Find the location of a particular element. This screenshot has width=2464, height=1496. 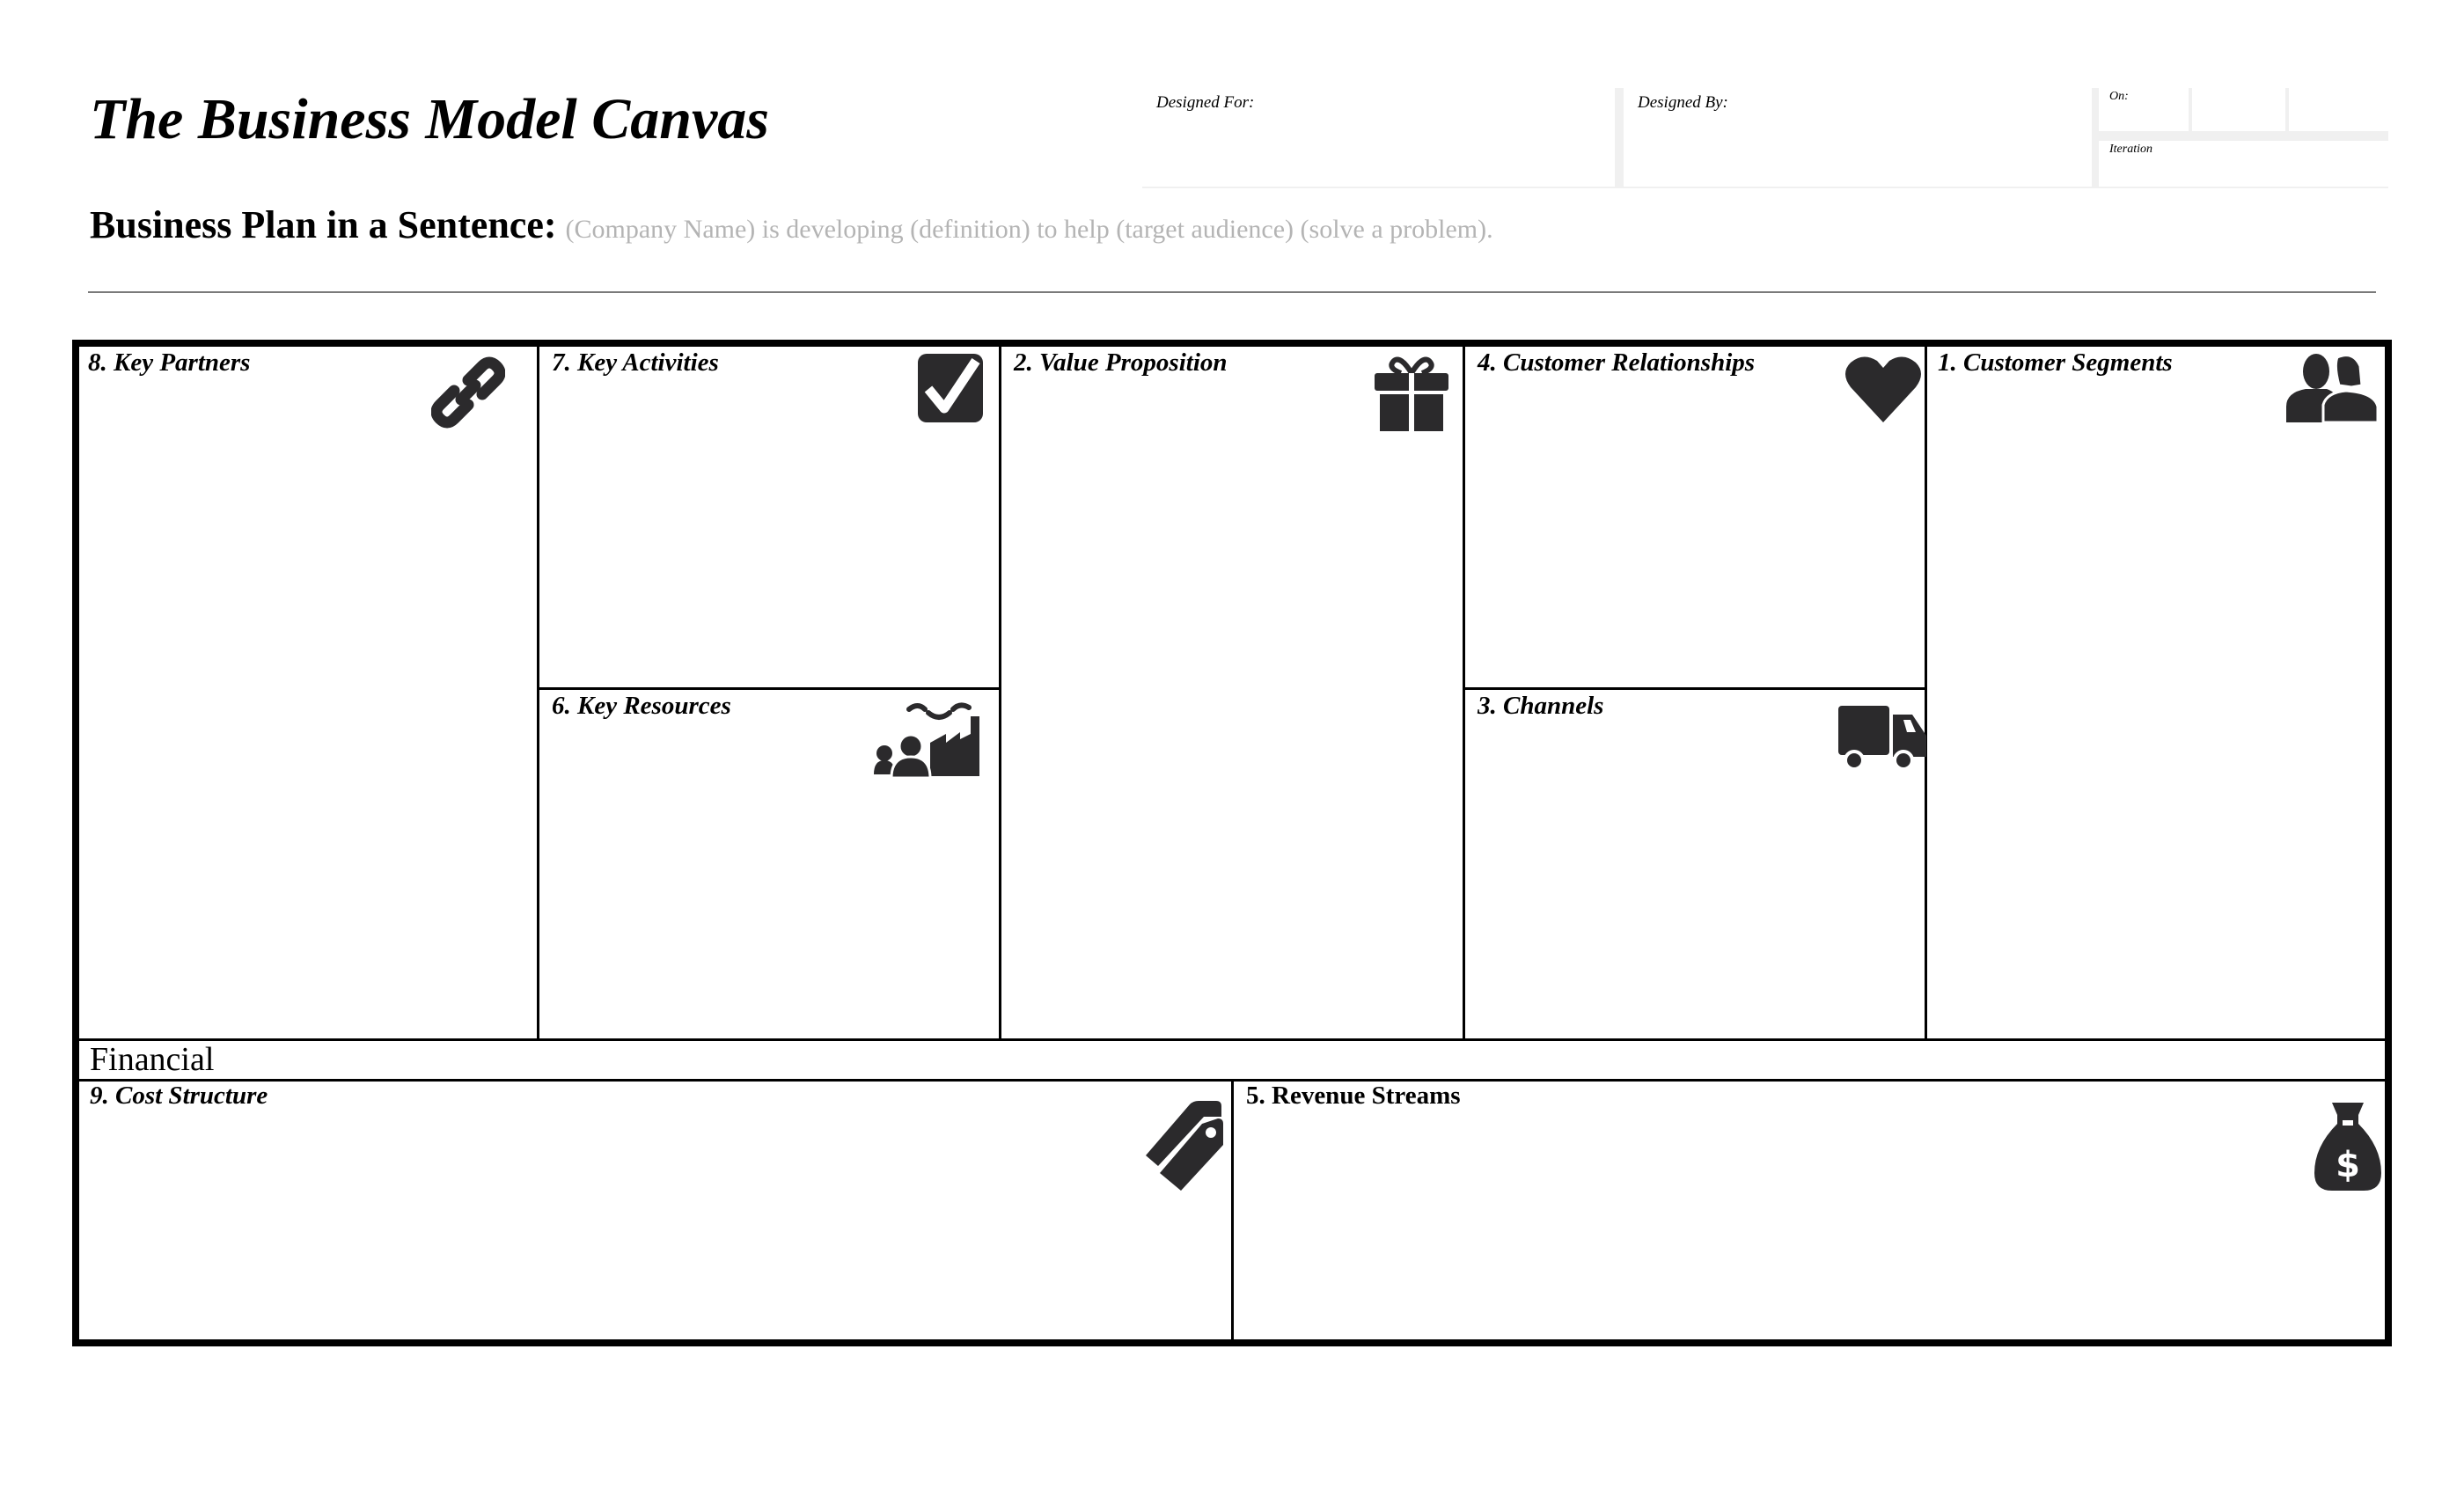

financial-heading: Financial is located at coordinates (153, 1059).